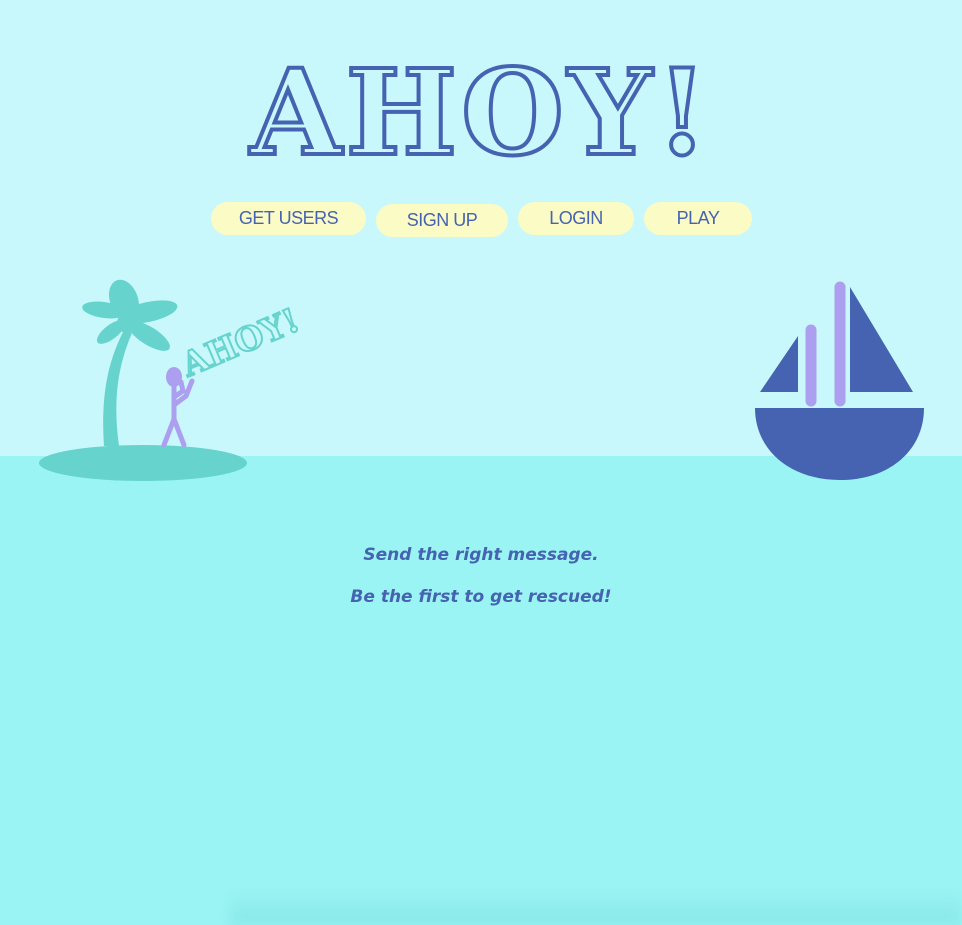 The image size is (962, 925). What do you see at coordinates (481, 597) in the screenshot?
I see `tagline-secondary: Be the first to get rescued!` at bounding box center [481, 597].